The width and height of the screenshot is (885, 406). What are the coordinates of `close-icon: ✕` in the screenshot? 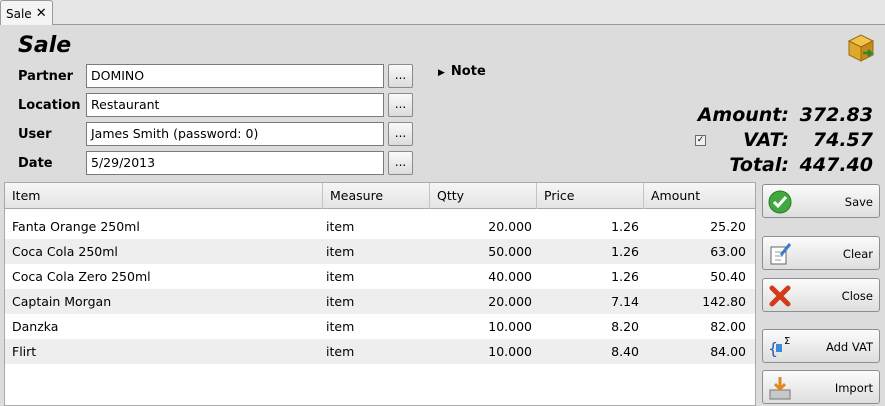 It's located at (41, 13).